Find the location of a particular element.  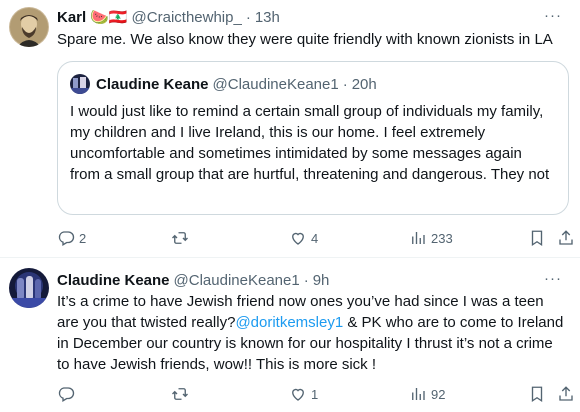

author-handle: @ClaudineKeane1 is located at coordinates (237, 280).